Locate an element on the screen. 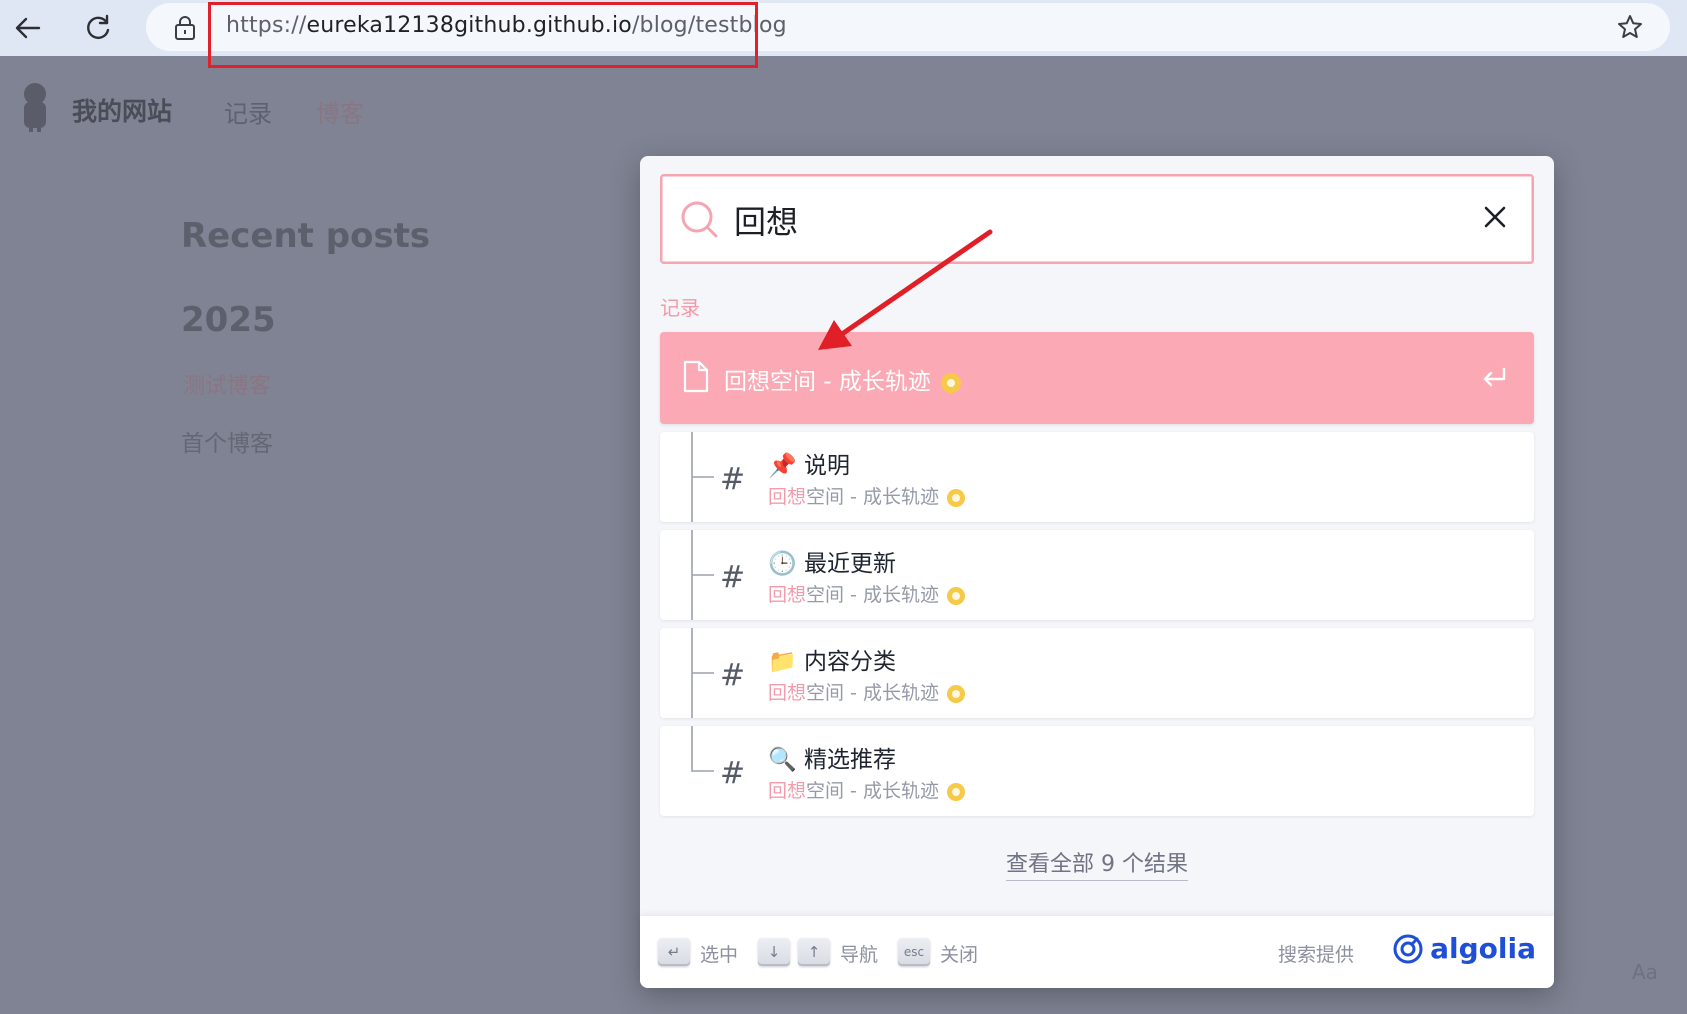 The image size is (1687, 1014). hit-title: 回想空间 - 成长轨迹 is located at coordinates (842, 379).